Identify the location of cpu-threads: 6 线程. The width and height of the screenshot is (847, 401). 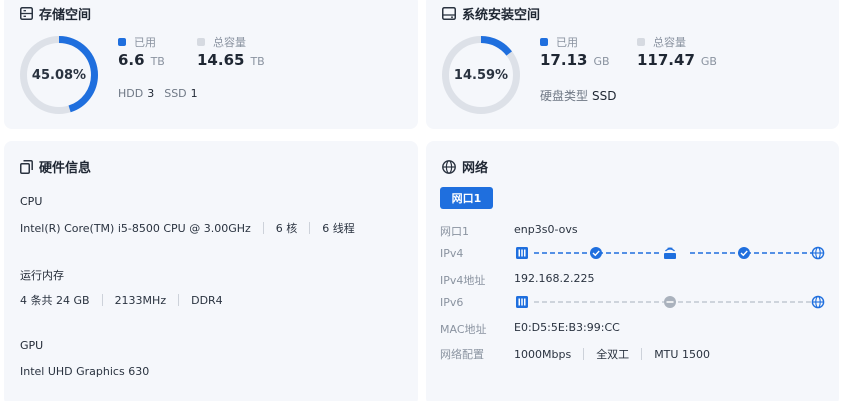
(338, 228).